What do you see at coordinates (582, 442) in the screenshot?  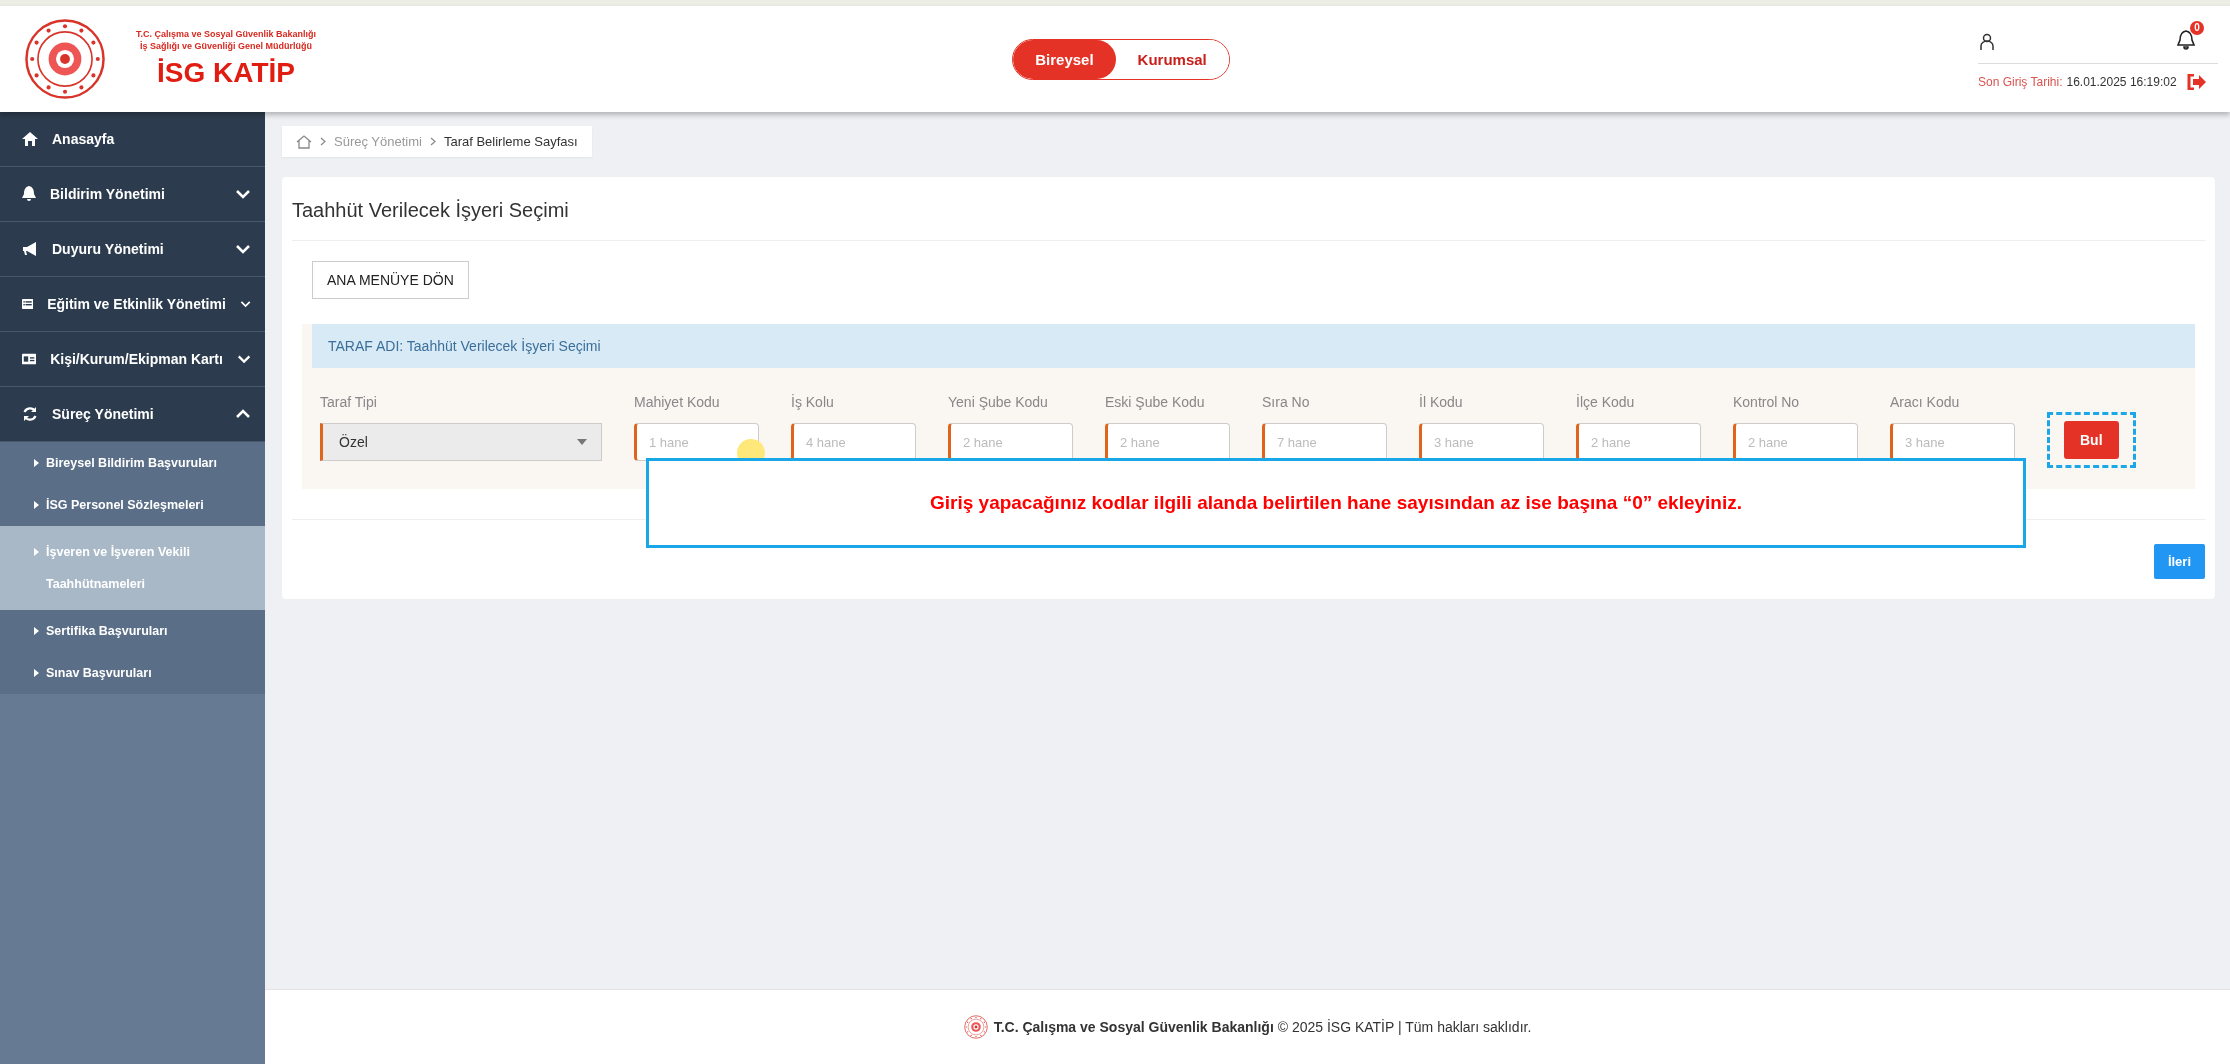 I see `caret-icon` at bounding box center [582, 442].